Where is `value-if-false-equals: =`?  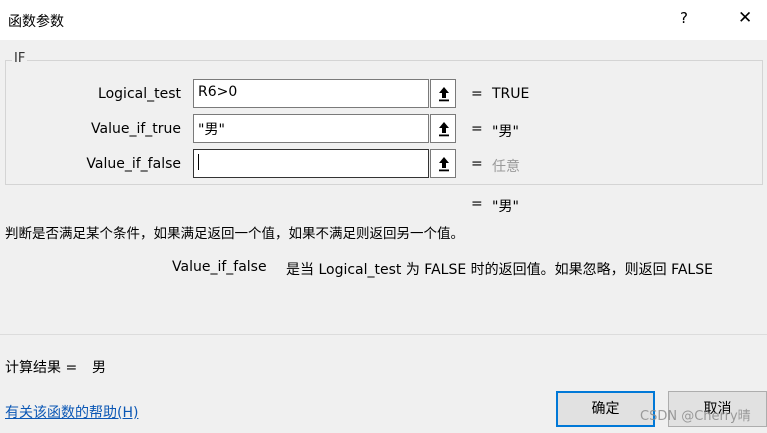
value-if-false-equals: = is located at coordinates (477, 164).